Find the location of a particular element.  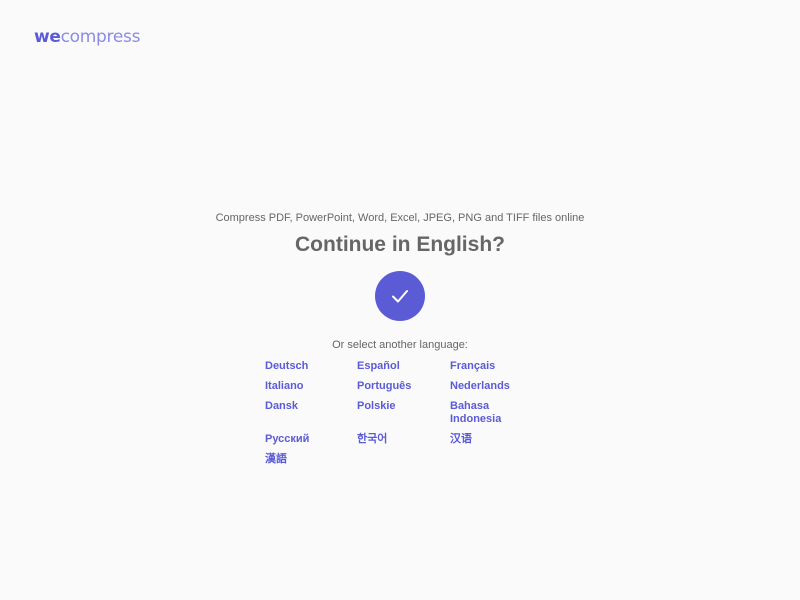

wecompress-logo: wecompress is located at coordinates (87, 37).